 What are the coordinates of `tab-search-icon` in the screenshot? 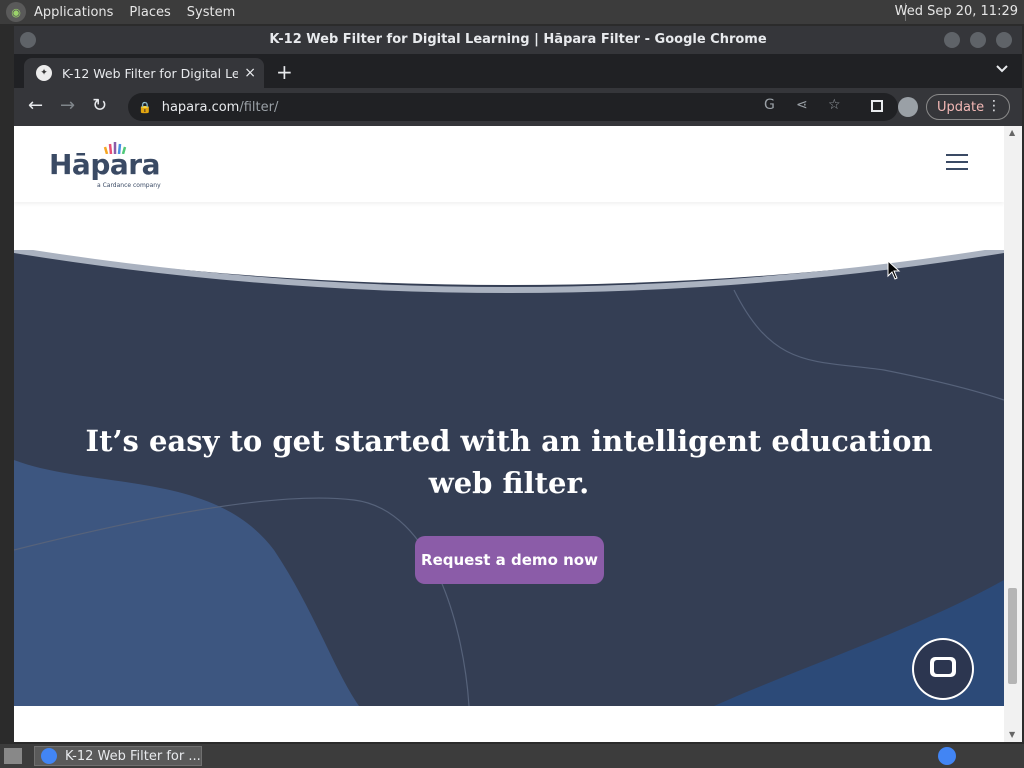 It's located at (1002, 69).